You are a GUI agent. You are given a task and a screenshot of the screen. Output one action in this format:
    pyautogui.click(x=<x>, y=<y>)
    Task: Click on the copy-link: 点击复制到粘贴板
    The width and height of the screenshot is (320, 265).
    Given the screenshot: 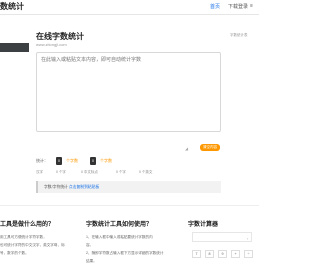 What is the action you would take?
    pyautogui.click(x=84, y=187)
    